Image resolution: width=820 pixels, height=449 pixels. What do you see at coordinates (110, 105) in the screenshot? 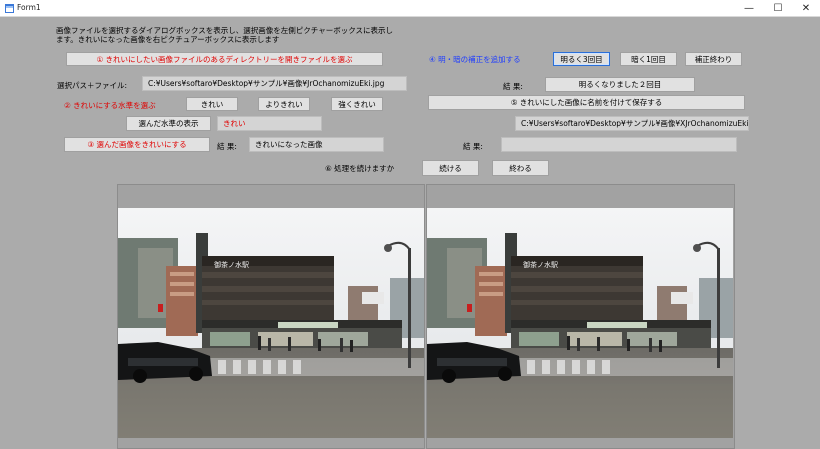
I see `level-step-label: ② きれいにする水準を選ぶ` at bounding box center [110, 105].